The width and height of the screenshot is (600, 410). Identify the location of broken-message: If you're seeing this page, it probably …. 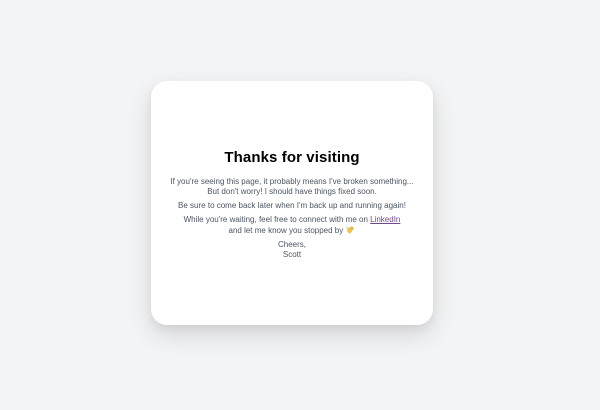
(292, 186).